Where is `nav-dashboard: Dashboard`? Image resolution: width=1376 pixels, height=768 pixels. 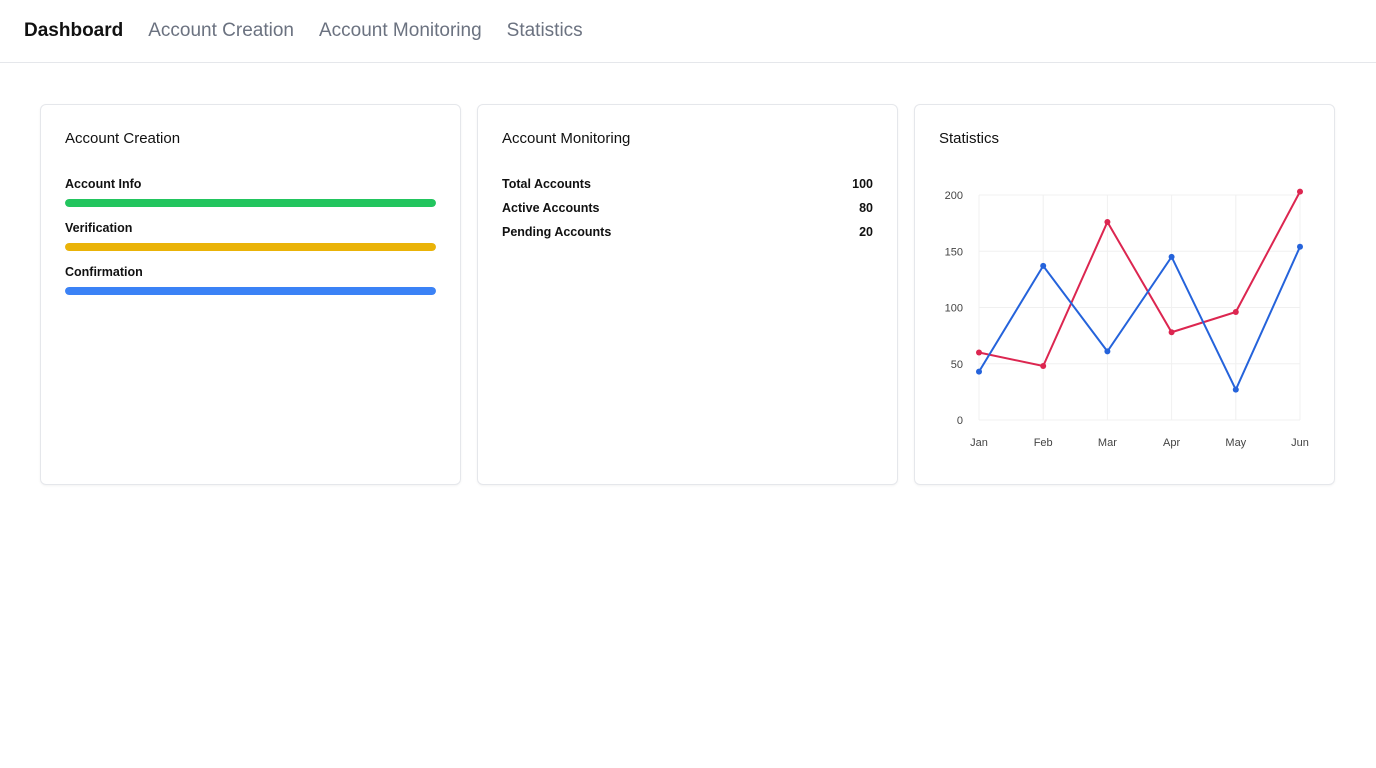 nav-dashboard: Dashboard is located at coordinates (73, 31).